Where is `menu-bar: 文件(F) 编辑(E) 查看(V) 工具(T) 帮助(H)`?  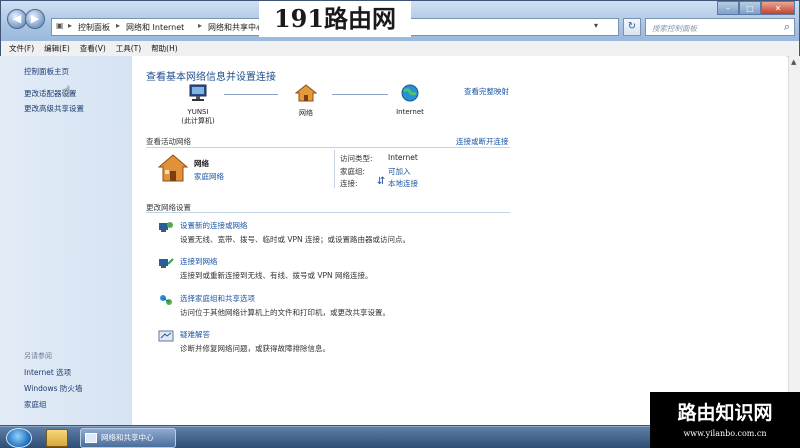
menu-bar: 文件(F) 编辑(E) 查看(V) 工具(T) 帮助(H) is located at coordinates (400, 49).